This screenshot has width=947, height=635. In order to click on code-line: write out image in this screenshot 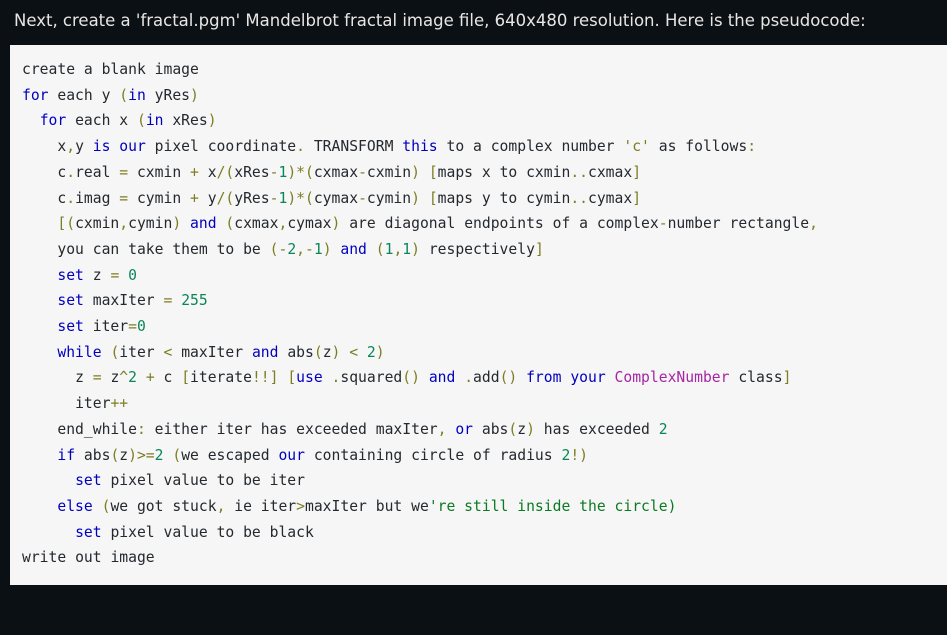, I will do `click(88, 558)`.